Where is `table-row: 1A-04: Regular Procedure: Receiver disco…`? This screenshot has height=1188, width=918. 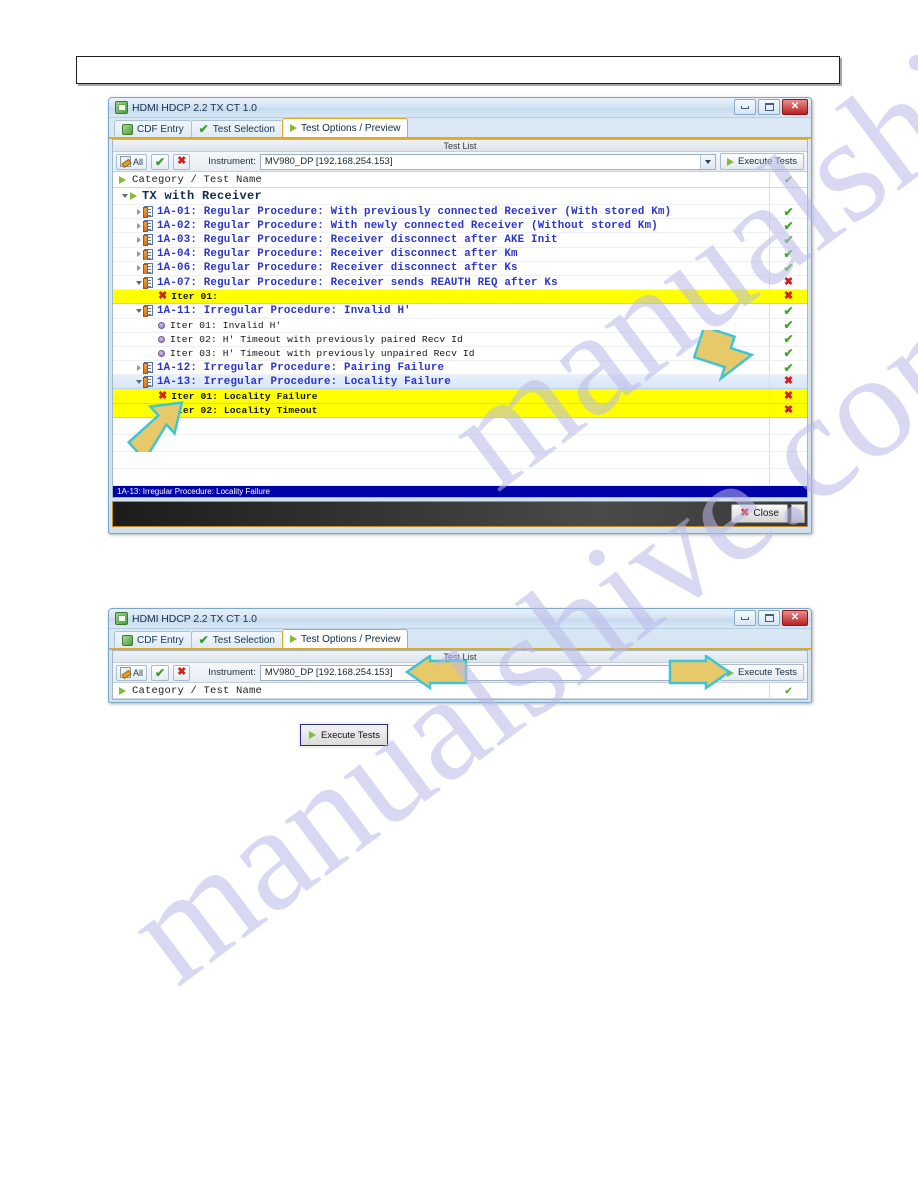
table-row: 1A-04: Regular Procedure: Receiver disco… is located at coordinates (460, 254).